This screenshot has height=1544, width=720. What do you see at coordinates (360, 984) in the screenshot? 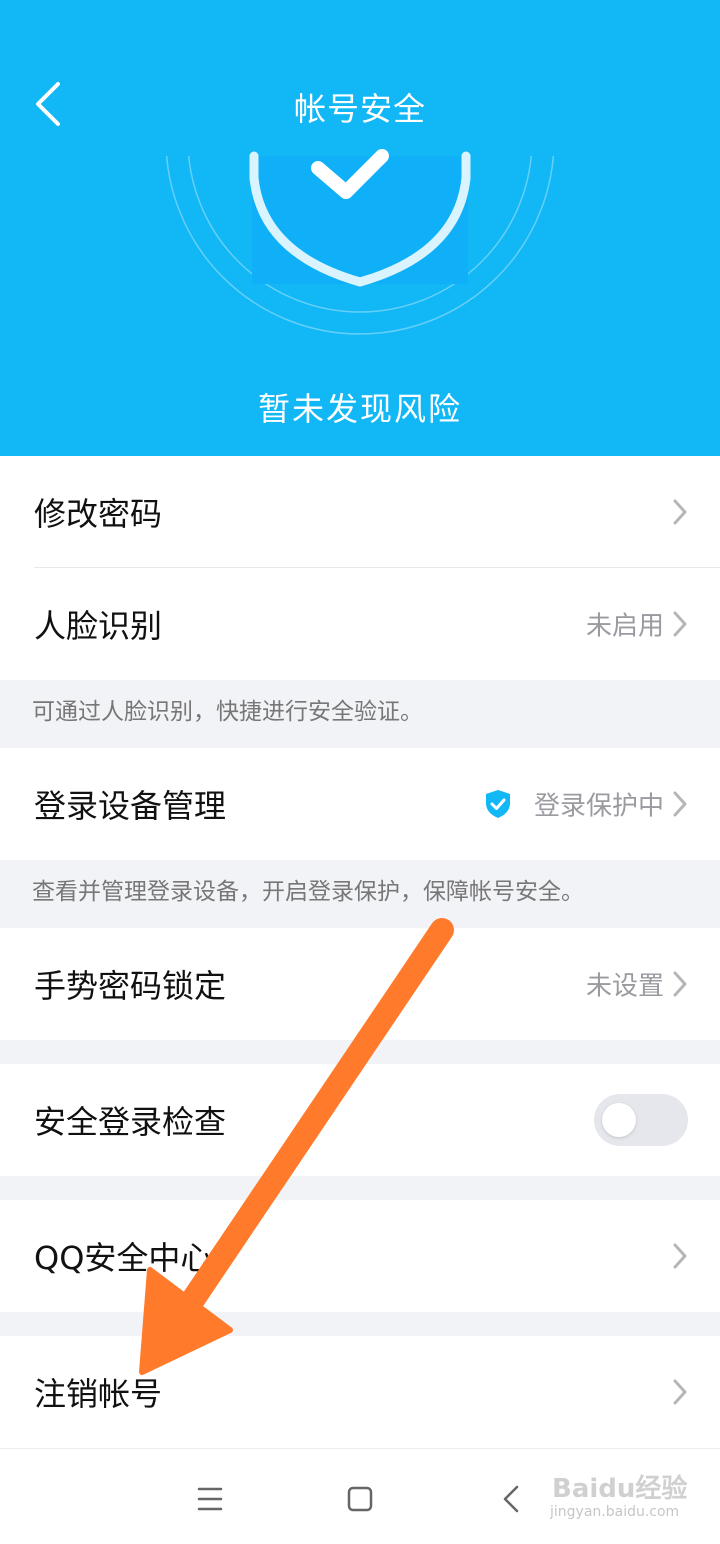
I see `gesture-password-item: 手势密码锁定 未设置` at bounding box center [360, 984].